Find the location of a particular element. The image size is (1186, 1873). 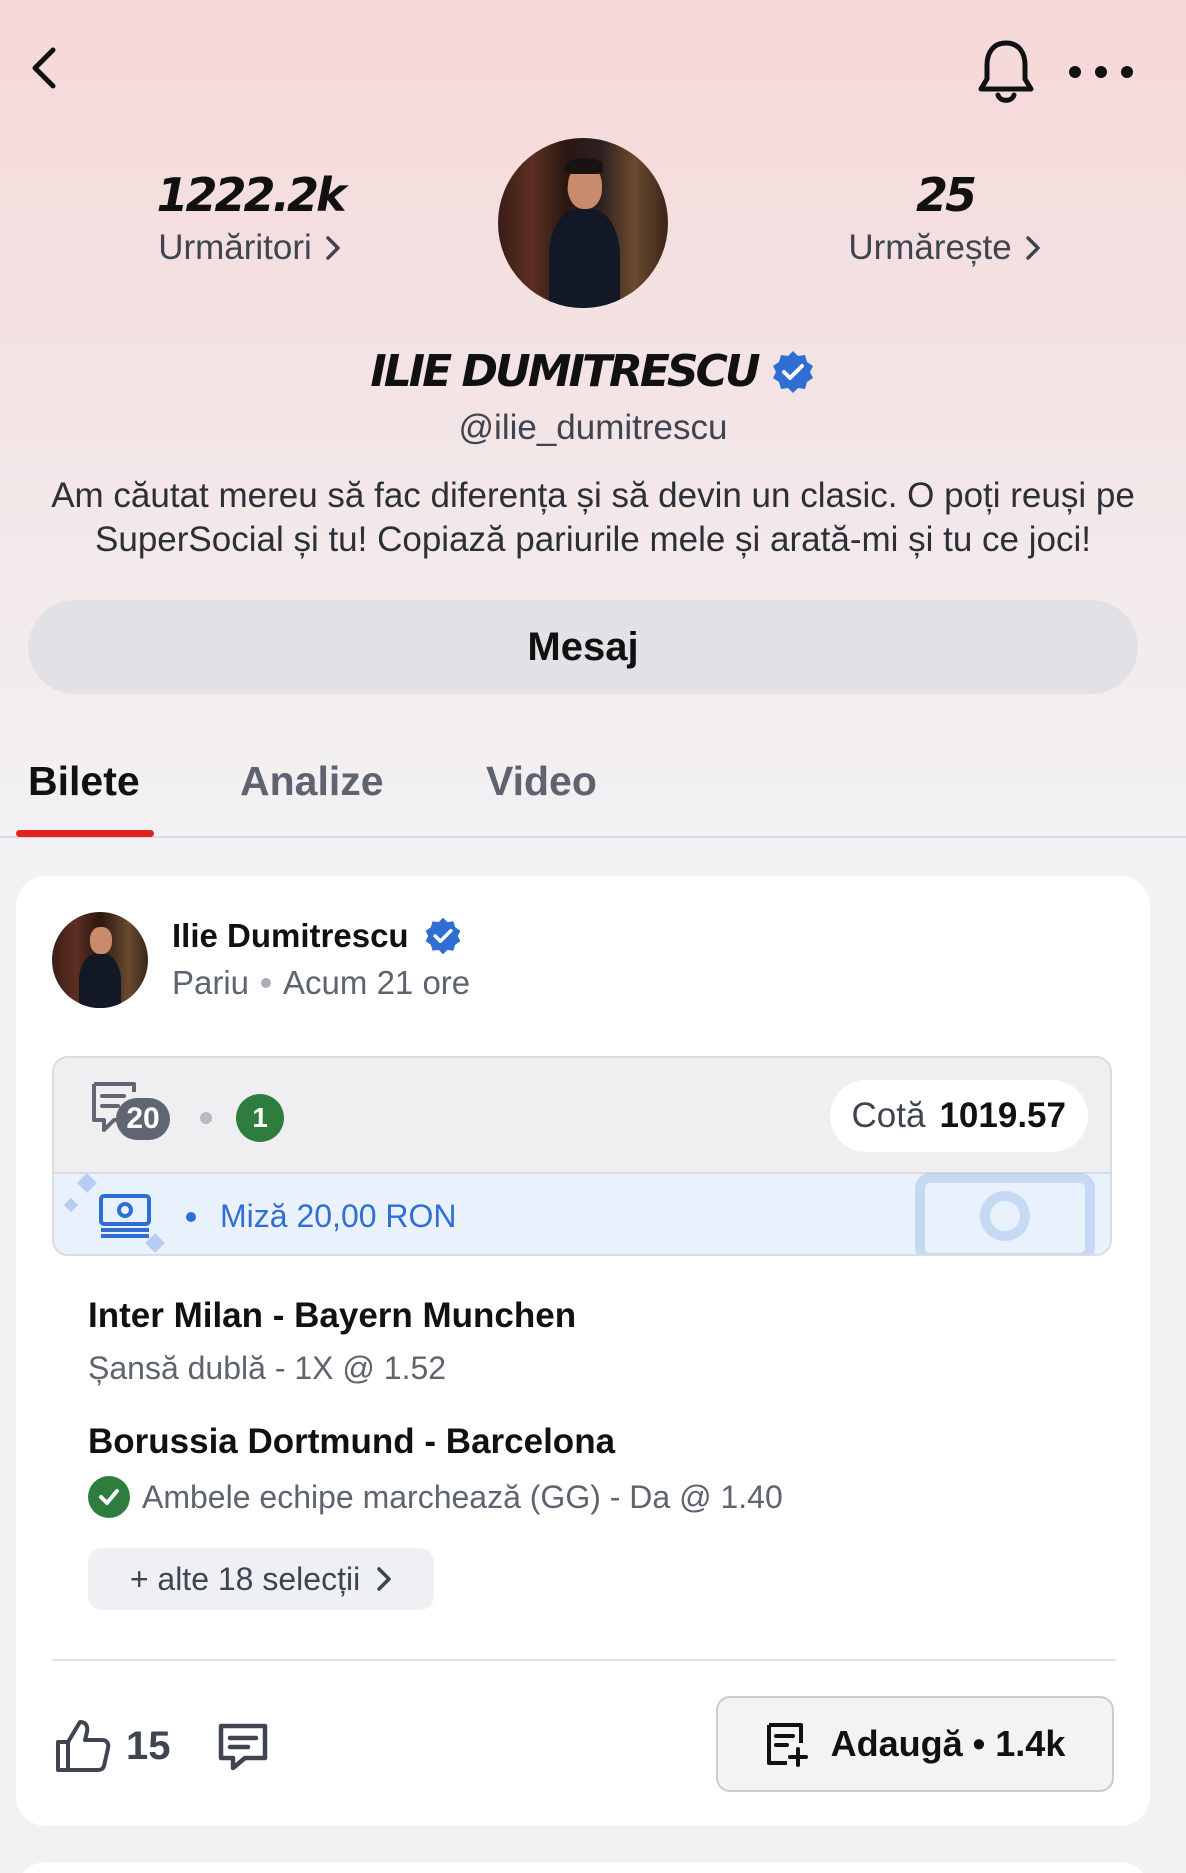

profile-name-row: ILIE DUMITRESCU is located at coordinates (593, 371).